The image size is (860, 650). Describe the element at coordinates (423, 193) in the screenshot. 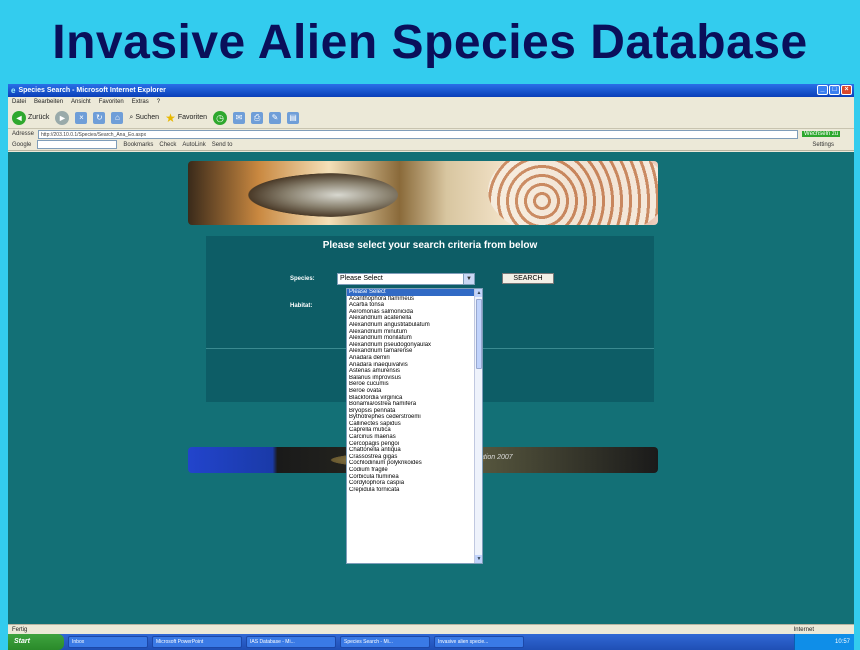

I see `header-banner-image` at that location.